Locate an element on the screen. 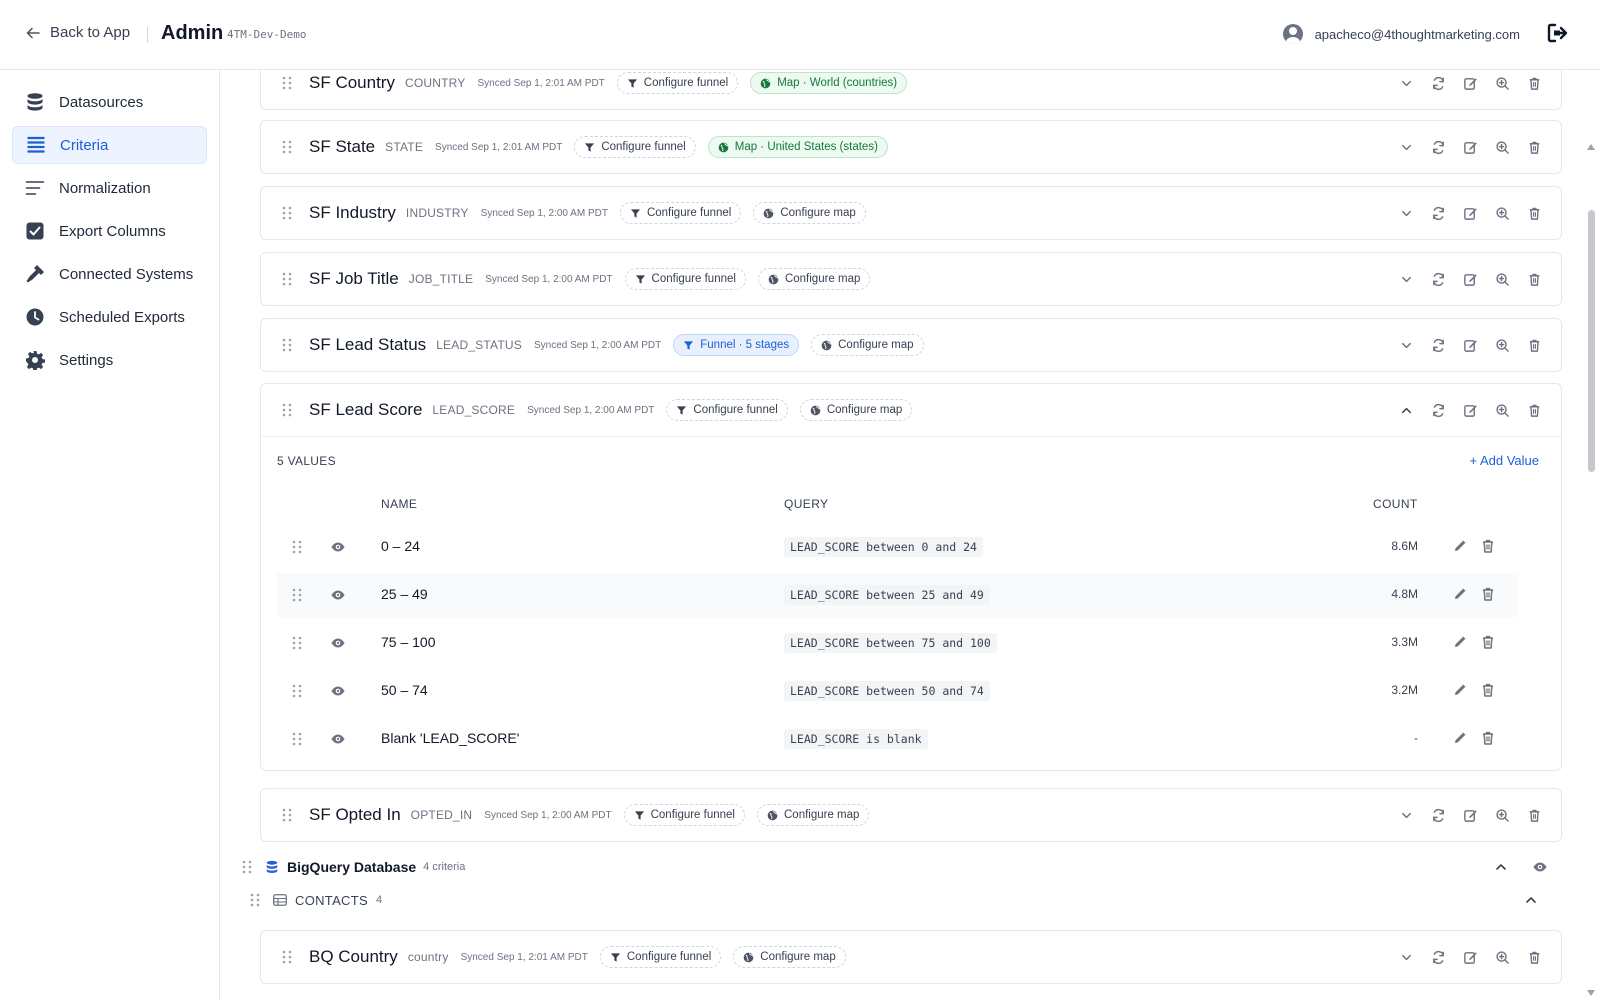 Image resolution: width=1600 pixels, height=1000 pixels. back-to-app-link: Back to App is located at coordinates (78, 32).